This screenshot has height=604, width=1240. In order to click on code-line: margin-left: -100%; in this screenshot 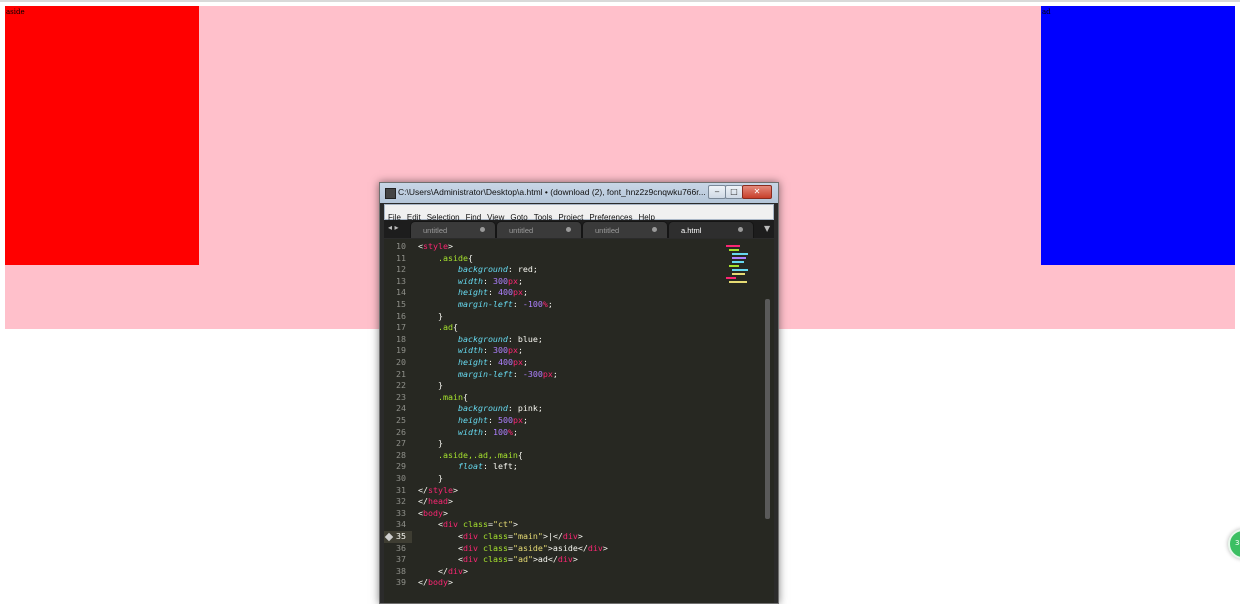, I will do `click(485, 305)`.